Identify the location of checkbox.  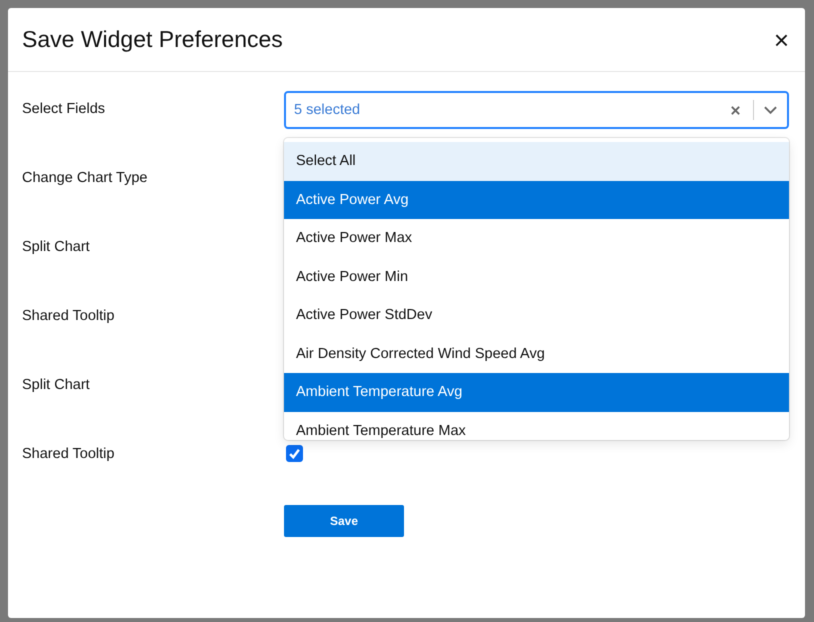
(294, 453).